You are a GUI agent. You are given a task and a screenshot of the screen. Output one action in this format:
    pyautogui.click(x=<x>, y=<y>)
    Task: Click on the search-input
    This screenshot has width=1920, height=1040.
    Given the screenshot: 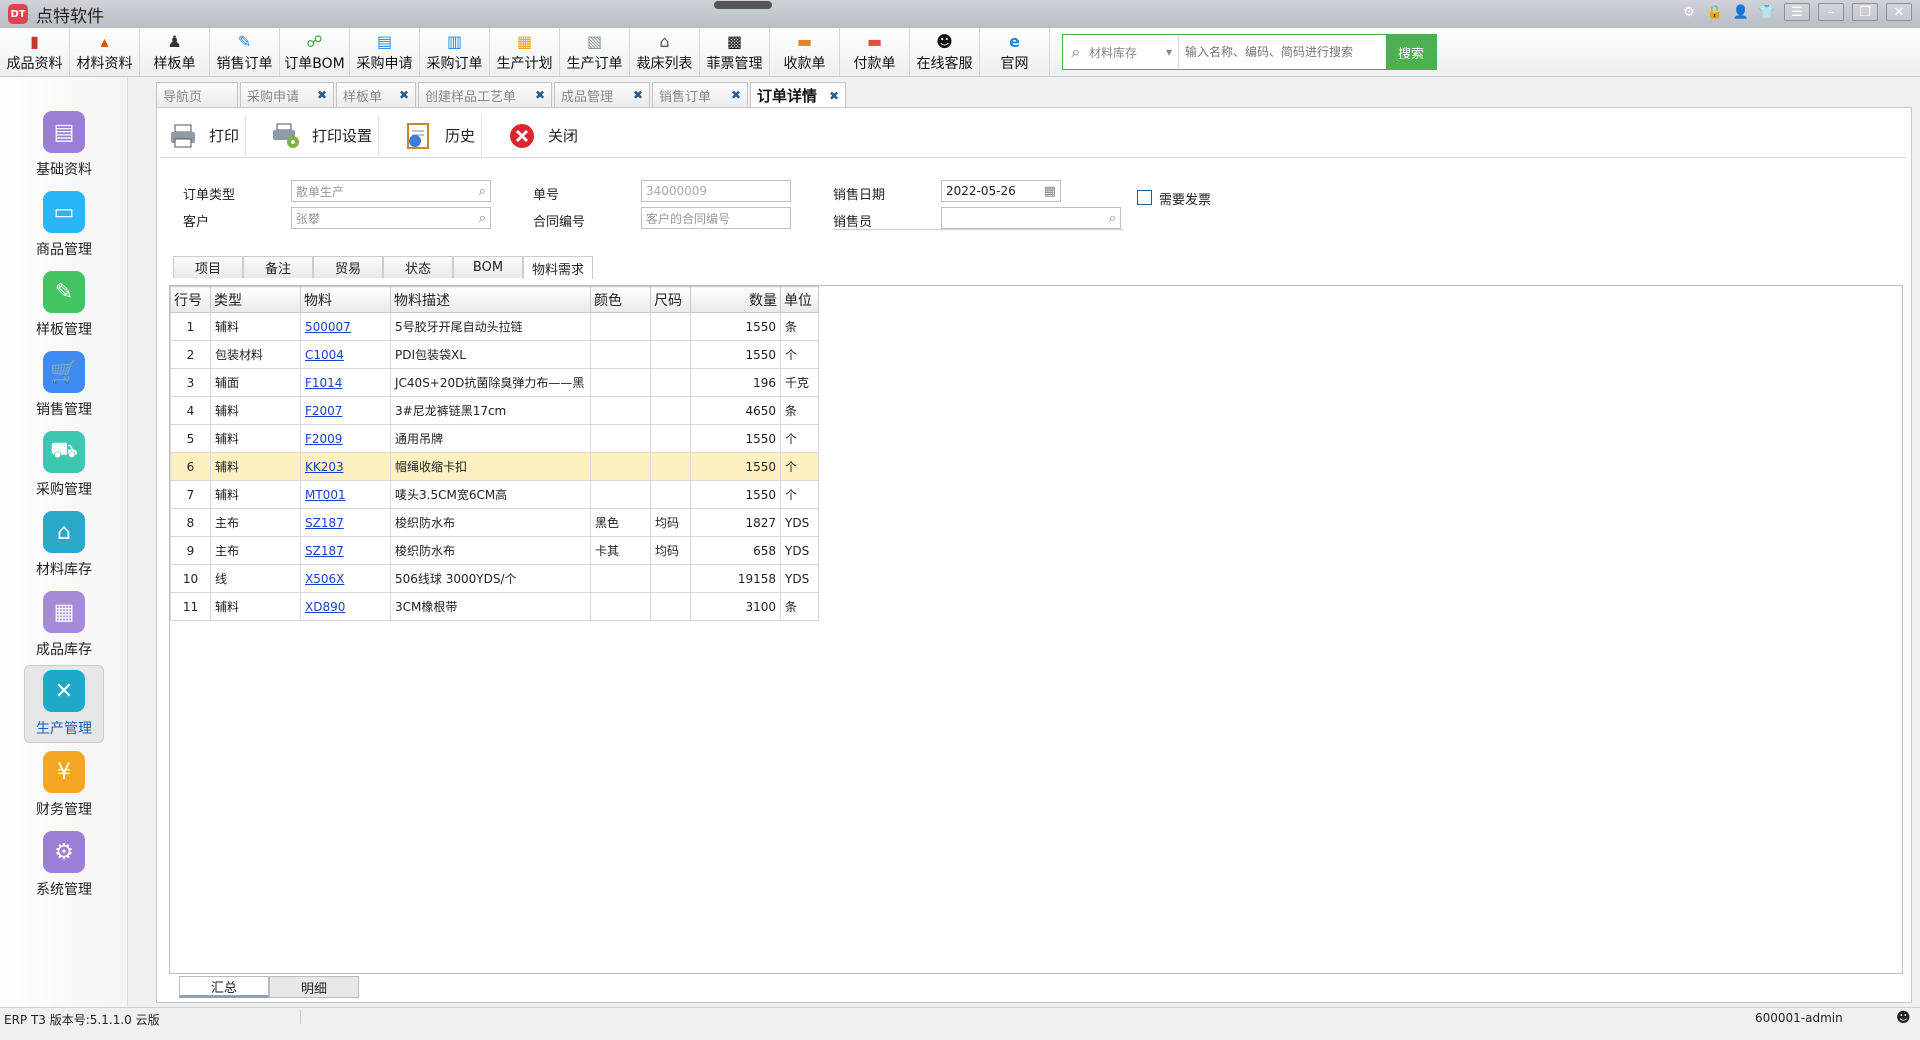 What is the action you would take?
    pyautogui.click(x=1282, y=52)
    